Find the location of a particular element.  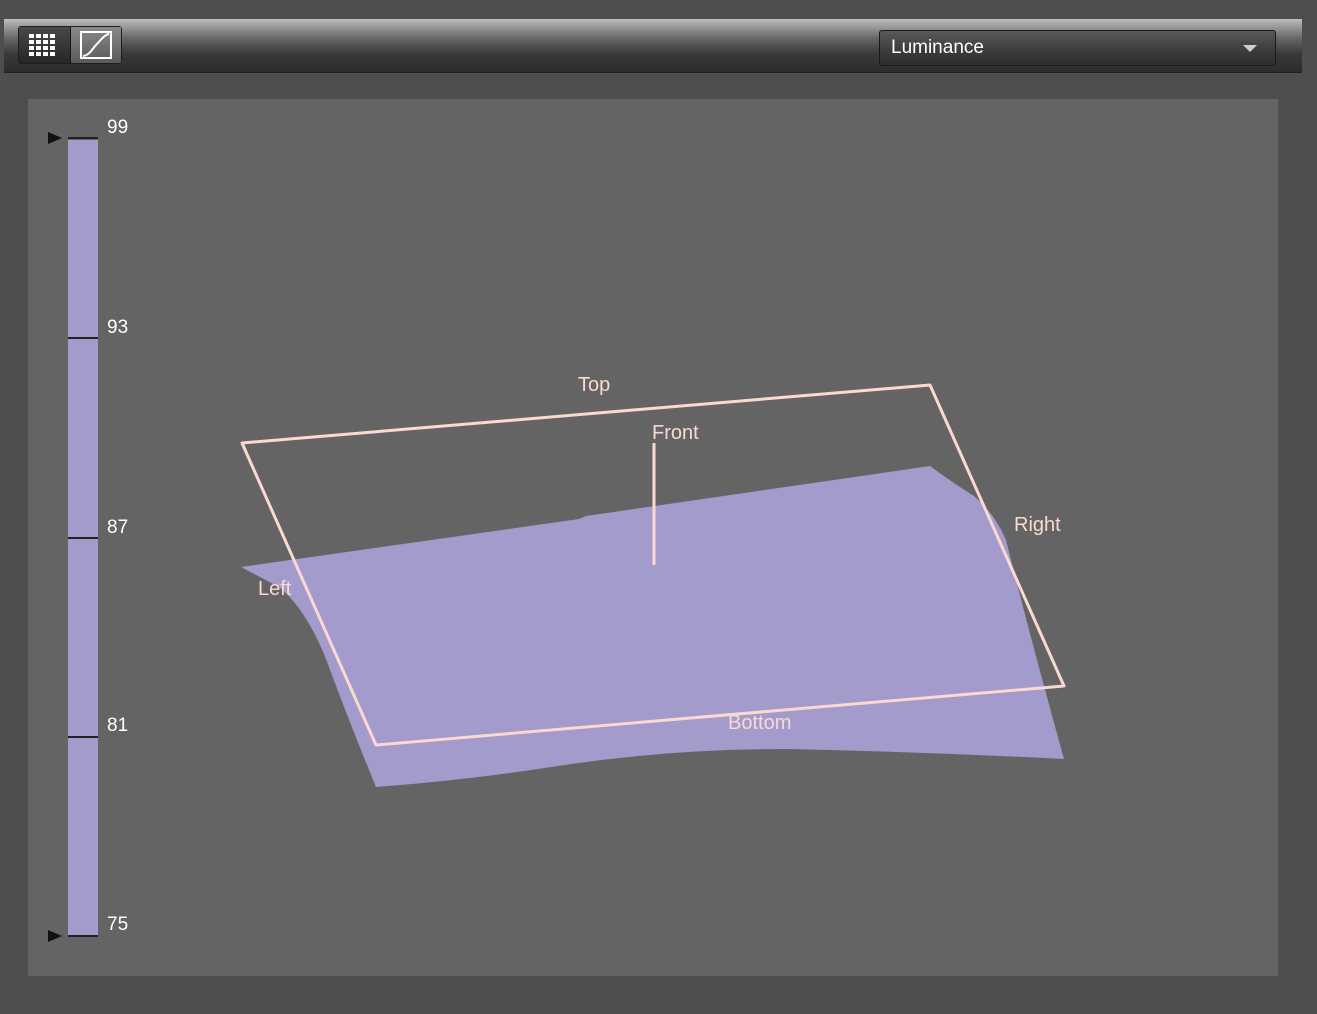

label-top: Top is located at coordinates (594, 385).